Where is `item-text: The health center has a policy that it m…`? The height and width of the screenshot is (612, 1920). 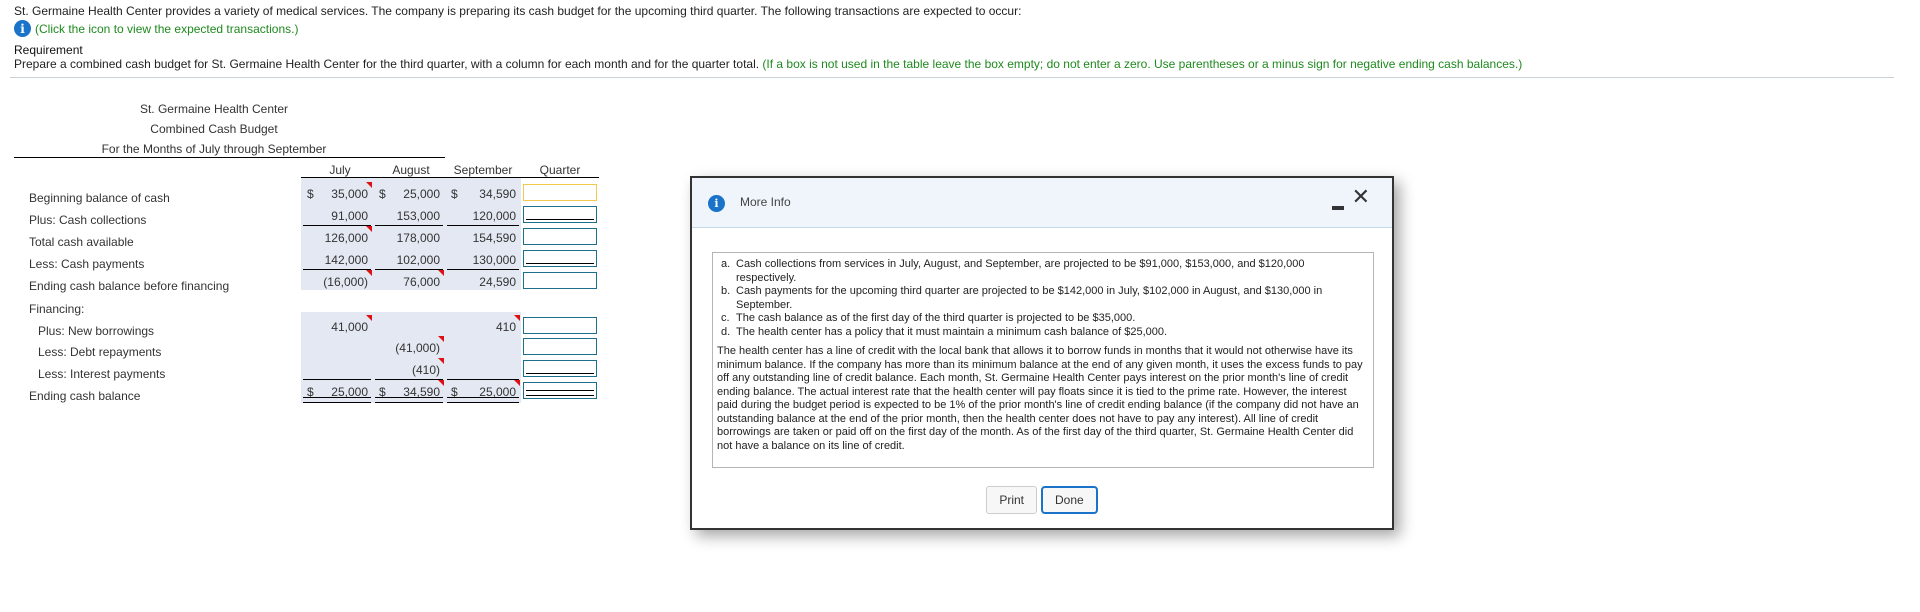
item-text: The health center has a policy that it m… is located at coordinates (952, 331).